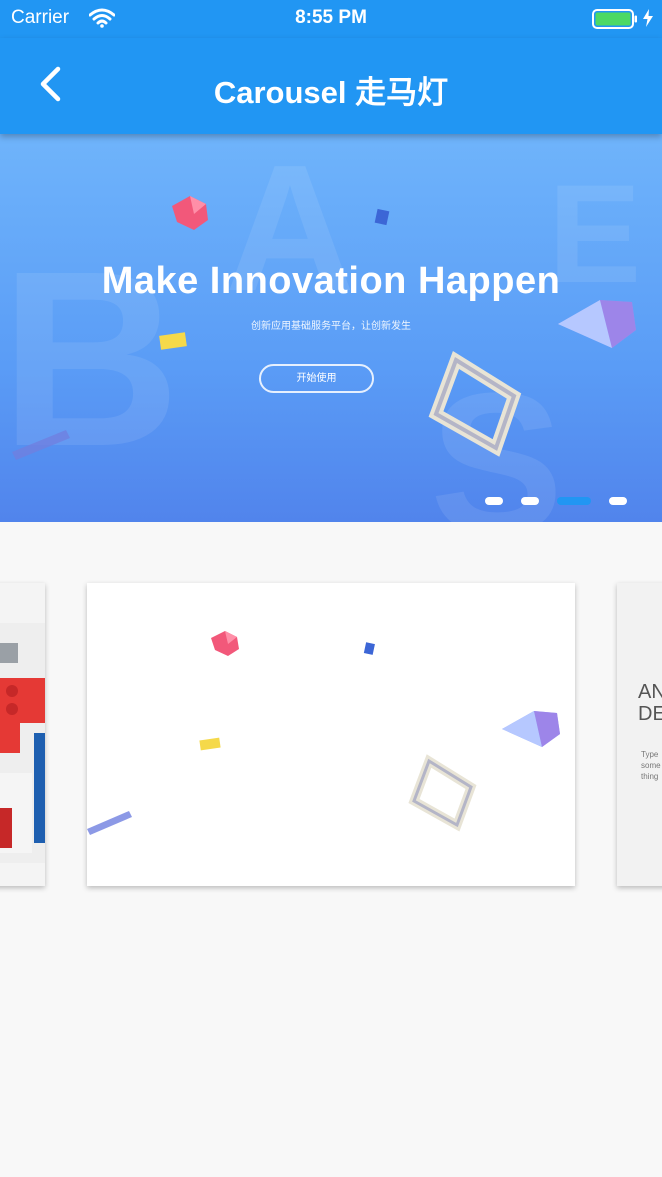 This screenshot has height=1177, width=662. Describe the element at coordinates (331, 502) in the screenshot. I see `carousel-indicator` at that location.